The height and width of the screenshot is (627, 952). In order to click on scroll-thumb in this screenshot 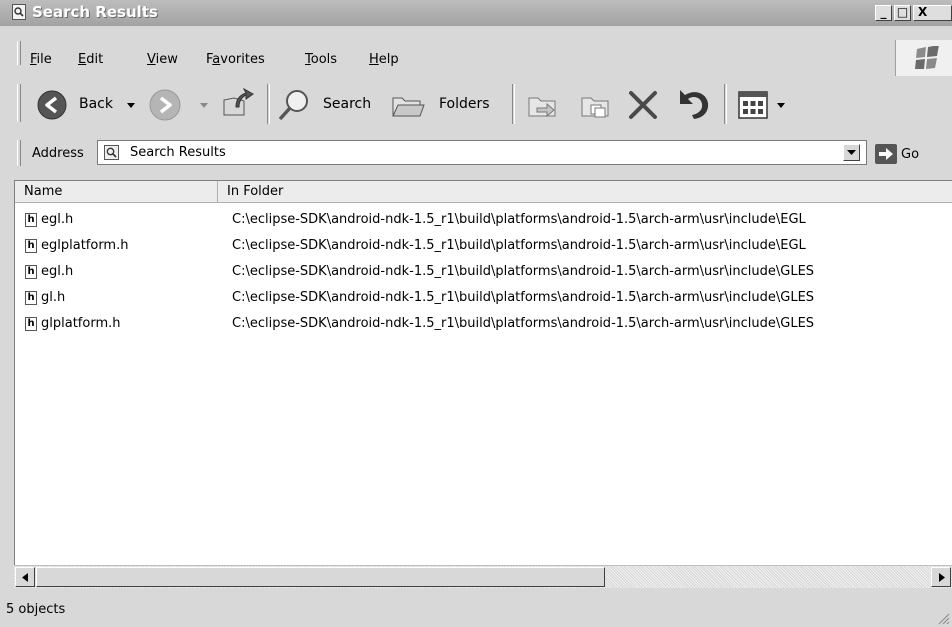, I will do `click(320, 577)`.